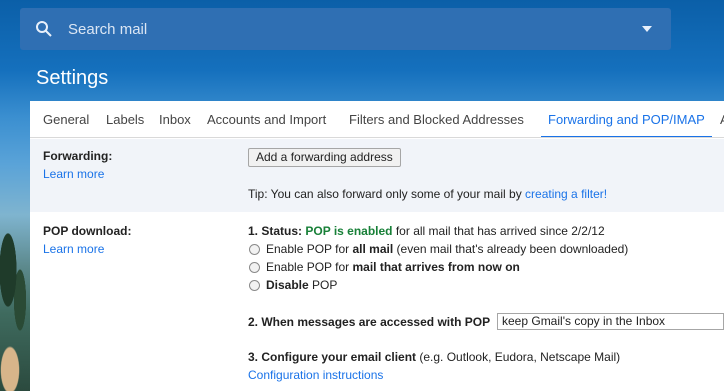  What do you see at coordinates (518, 357) in the screenshot?
I see `configure-client-hint: (e.g. Outlook, Eudora, Netscape Mail)` at bounding box center [518, 357].